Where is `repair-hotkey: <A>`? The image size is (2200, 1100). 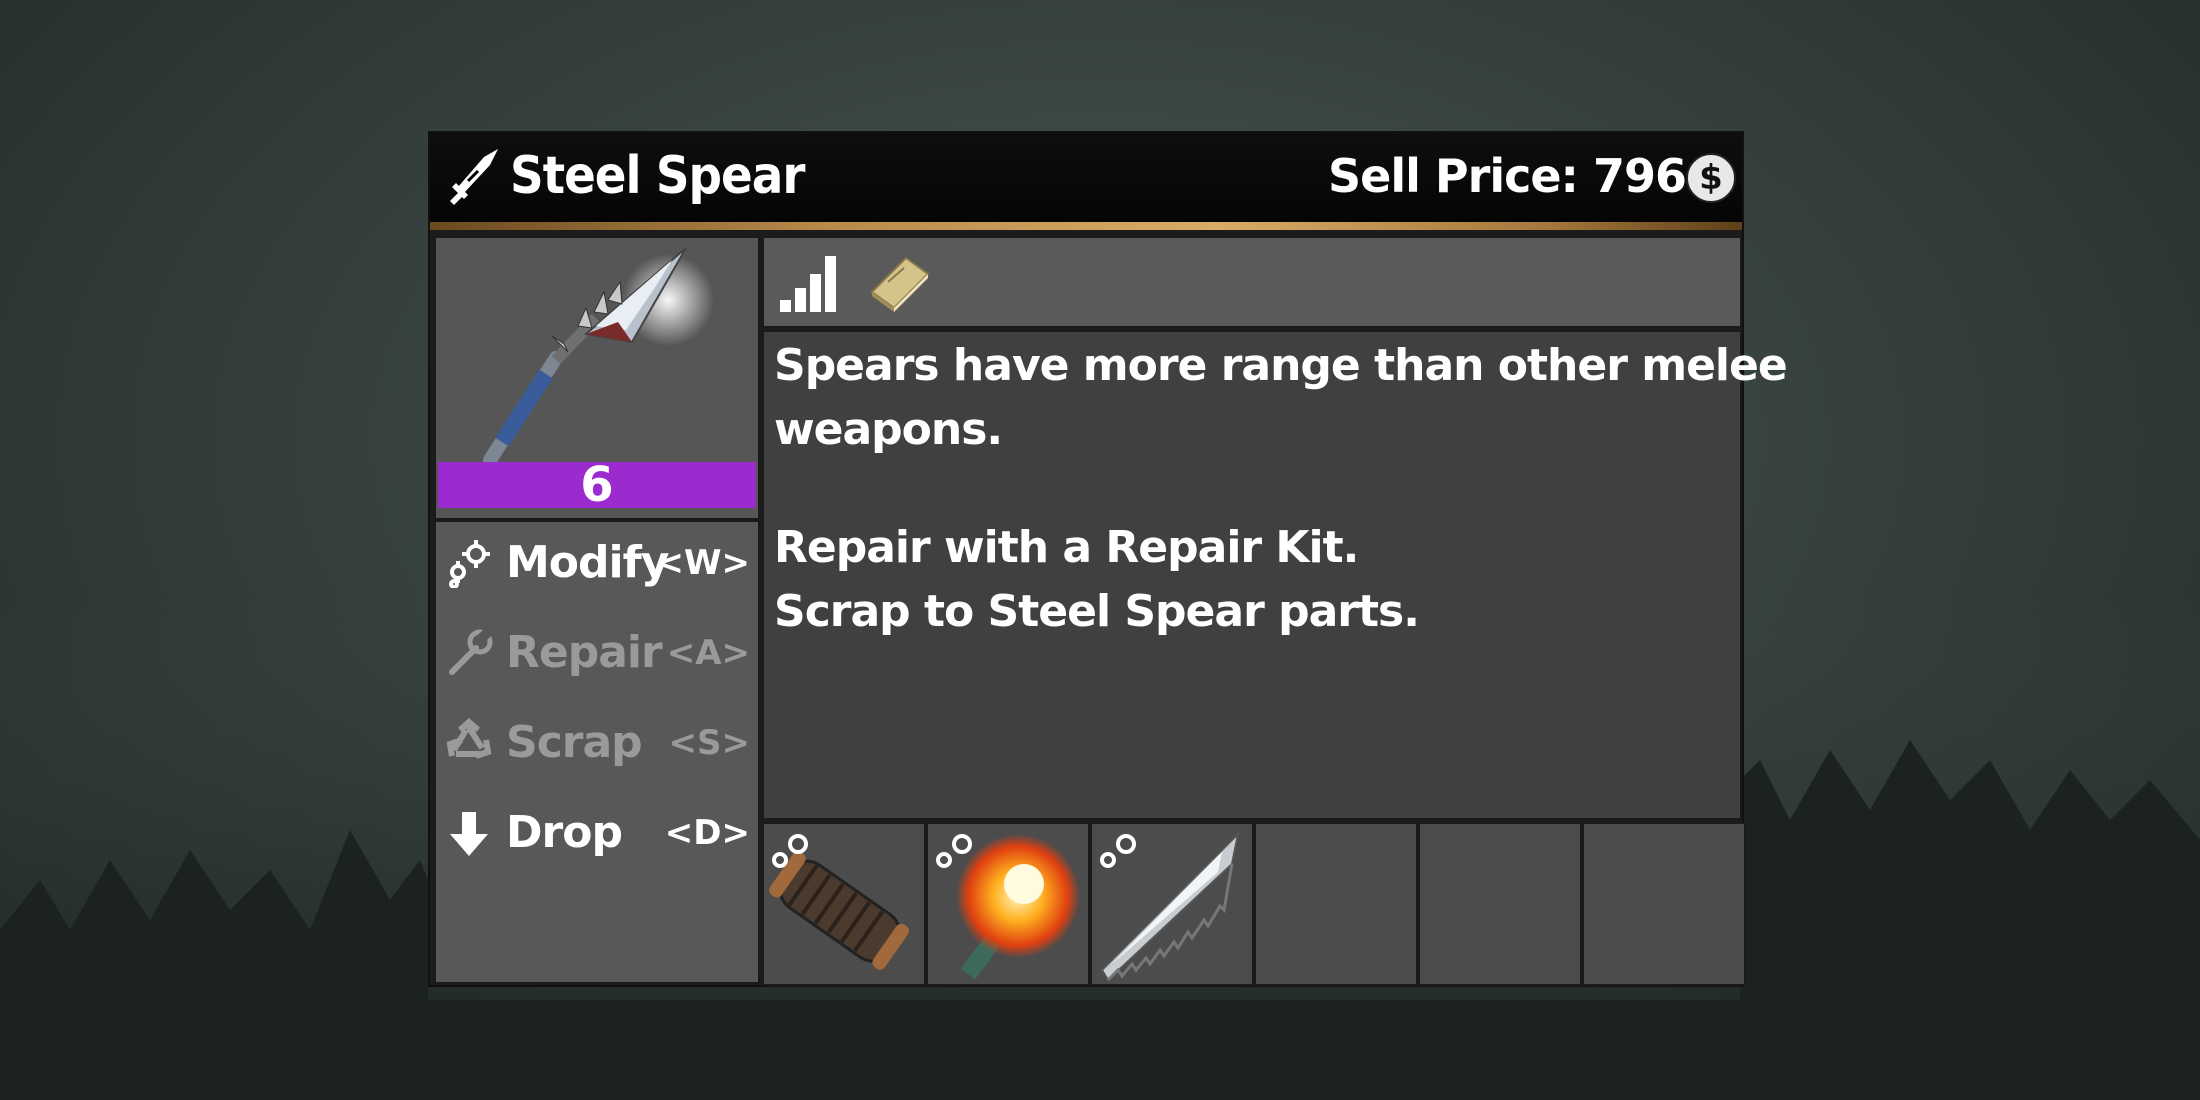 repair-hotkey: <A> is located at coordinates (708, 653).